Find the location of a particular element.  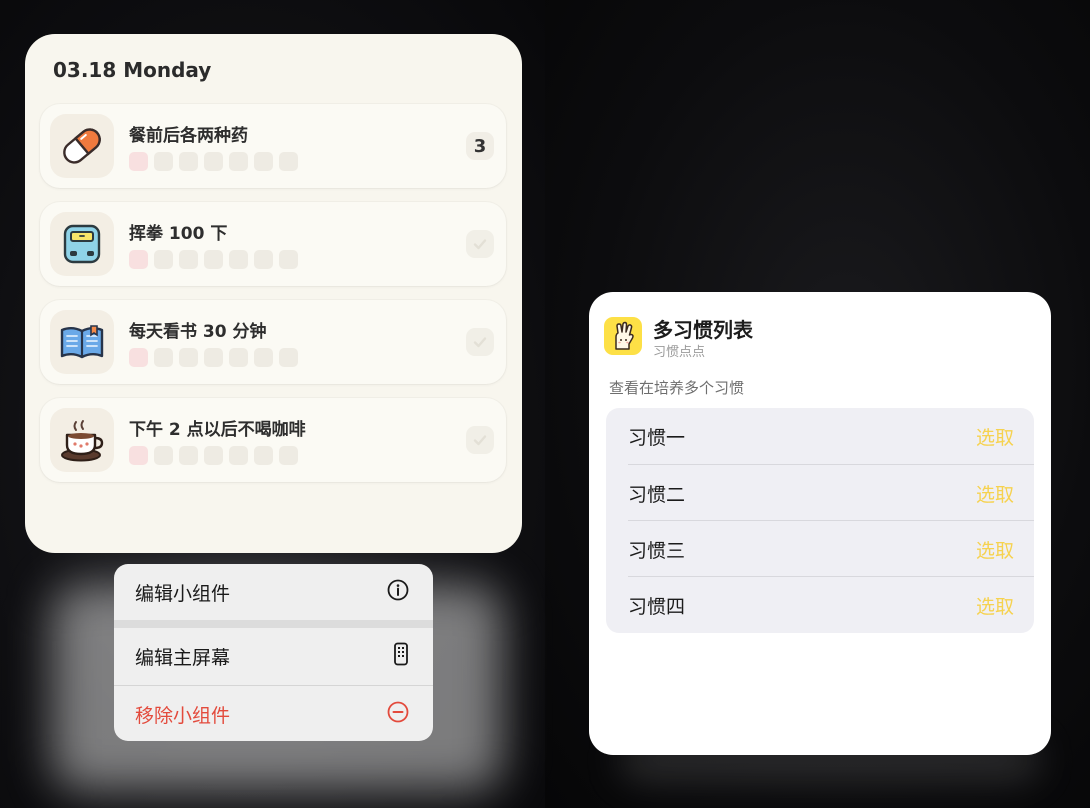

pill-capsule-icon is located at coordinates (82, 146).